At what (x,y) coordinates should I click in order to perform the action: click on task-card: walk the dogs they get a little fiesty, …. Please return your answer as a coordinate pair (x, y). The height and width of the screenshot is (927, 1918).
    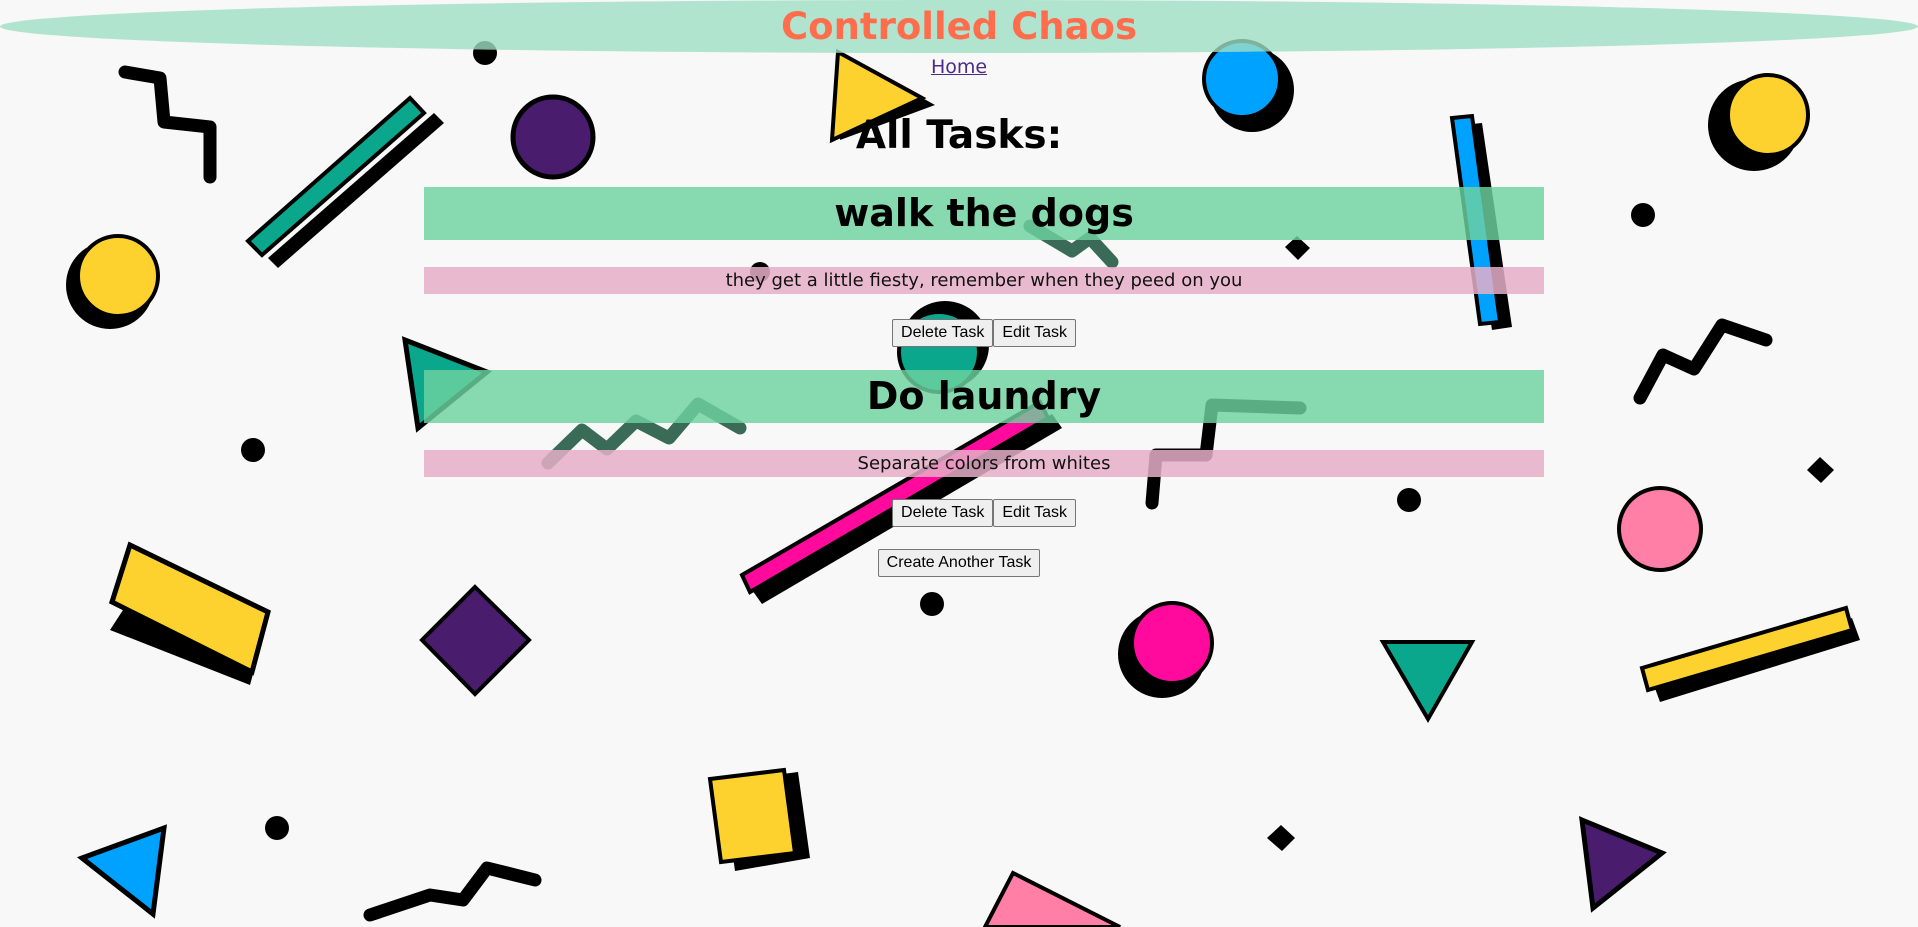
    Looking at the image, I should click on (984, 267).